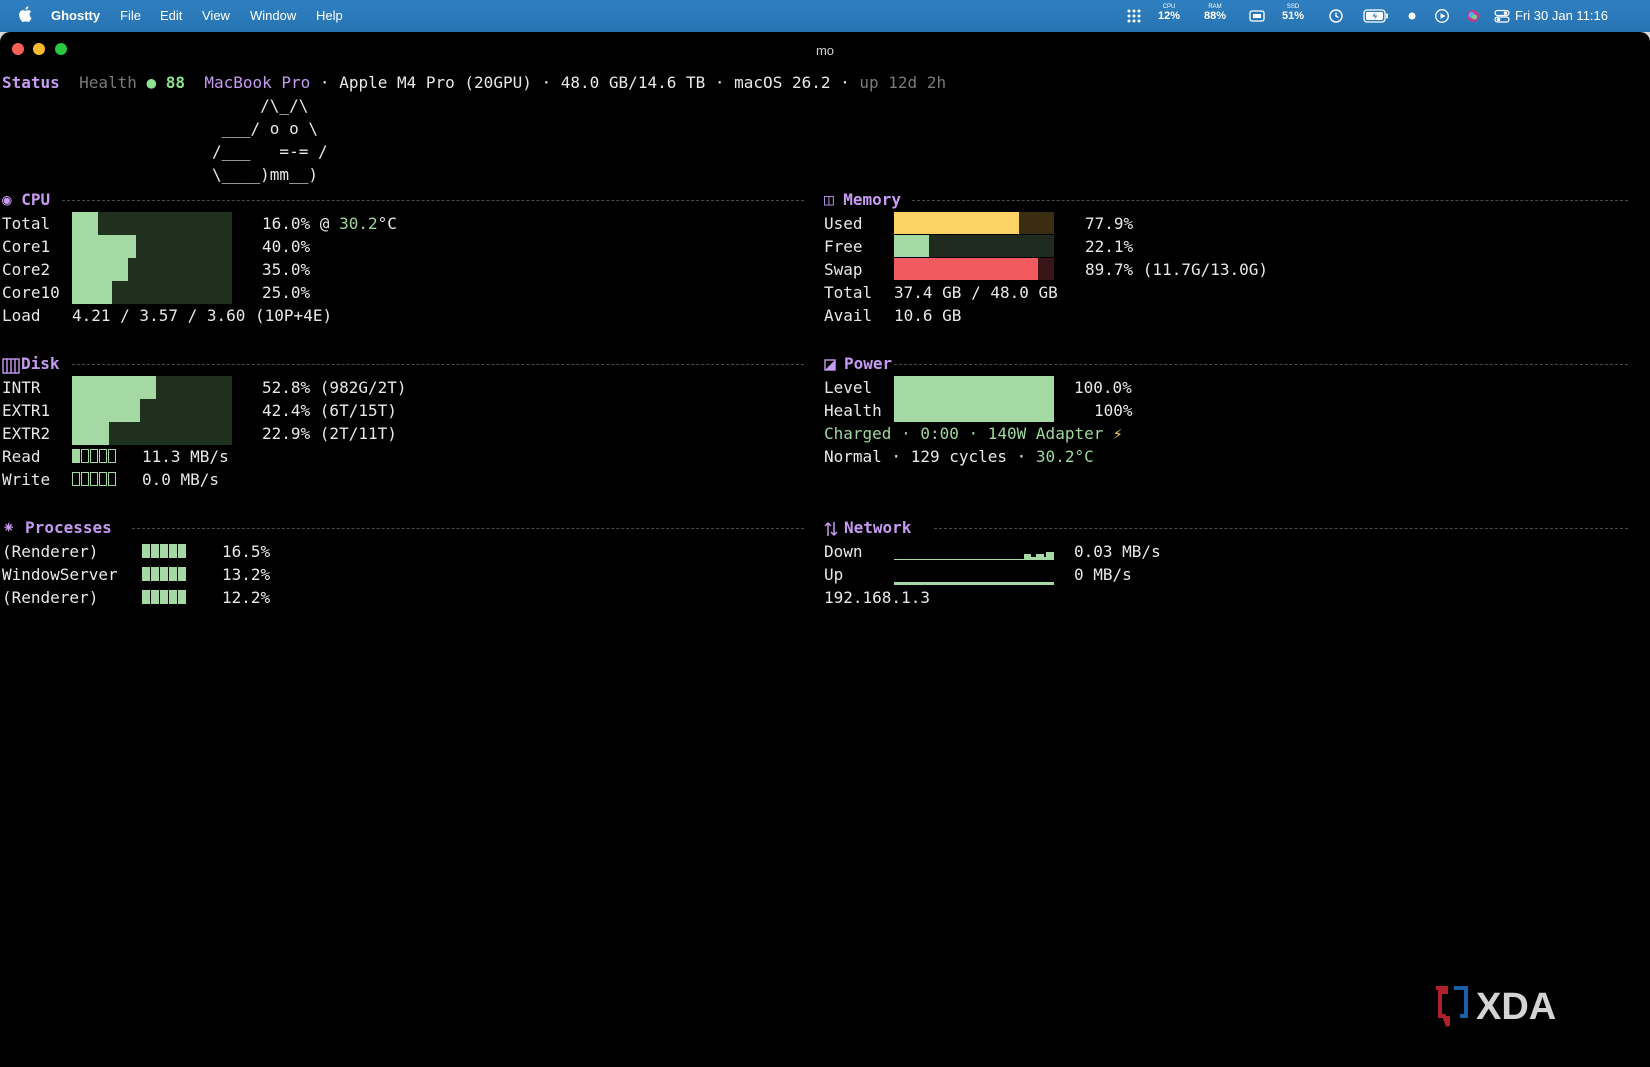 This screenshot has width=1650, height=1067. What do you see at coordinates (246, 597) in the screenshot?
I see `process-cpu-value: 12.2%` at bounding box center [246, 597].